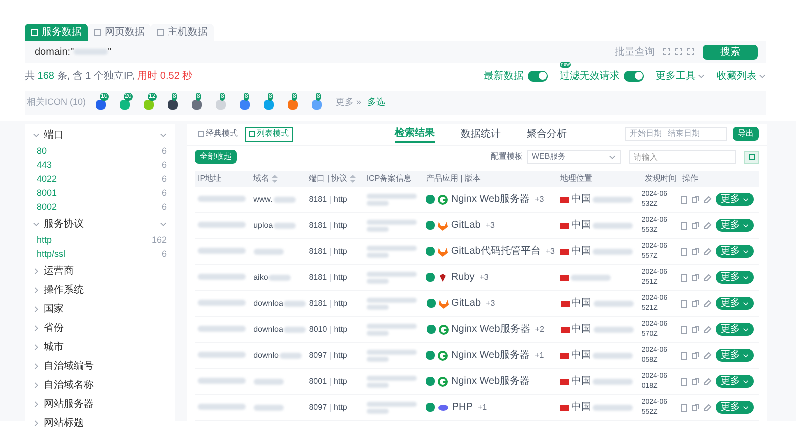  What do you see at coordinates (680, 76) in the screenshot?
I see `dropdown-menu: 更多工具` at bounding box center [680, 76].